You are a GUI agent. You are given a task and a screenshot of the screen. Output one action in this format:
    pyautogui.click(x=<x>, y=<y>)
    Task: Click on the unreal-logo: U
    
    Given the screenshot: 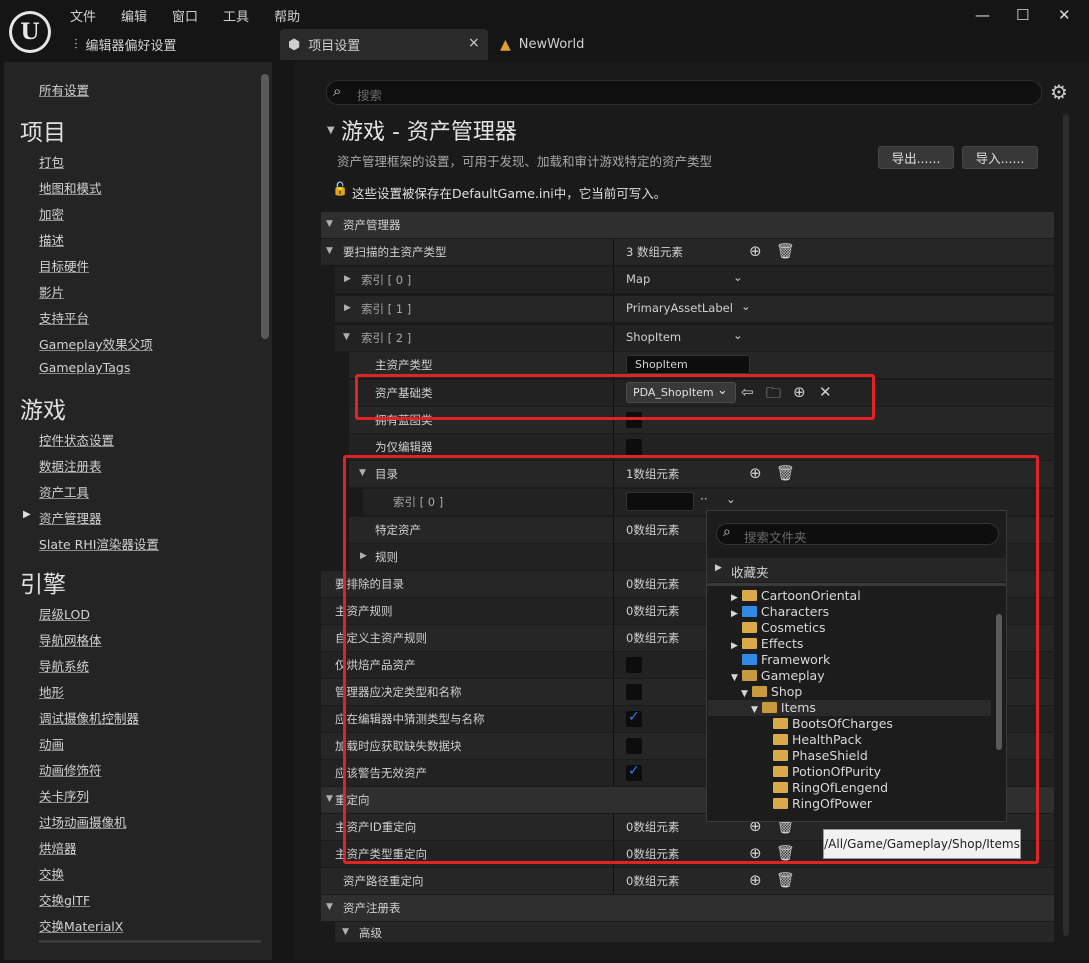 What is the action you would take?
    pyautogui.click(x=30, y=32)
    